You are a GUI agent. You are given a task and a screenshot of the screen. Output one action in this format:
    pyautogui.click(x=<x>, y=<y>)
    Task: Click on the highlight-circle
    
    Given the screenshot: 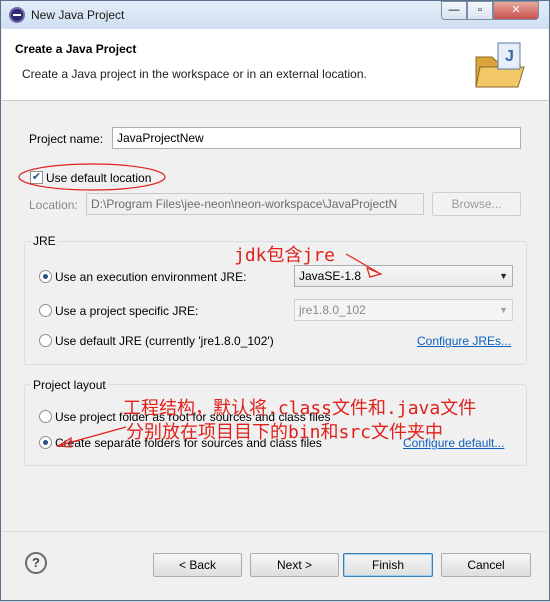 What is the action you would take?
    pyautogui.click(x=92, y=177)
    